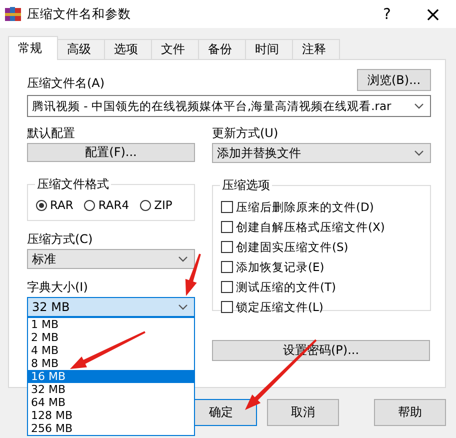 The image size is (456, 438). Describe the element at coordinates (246, 133) in the screenshot. I see `field-label: 更新方式(U)` at that location.